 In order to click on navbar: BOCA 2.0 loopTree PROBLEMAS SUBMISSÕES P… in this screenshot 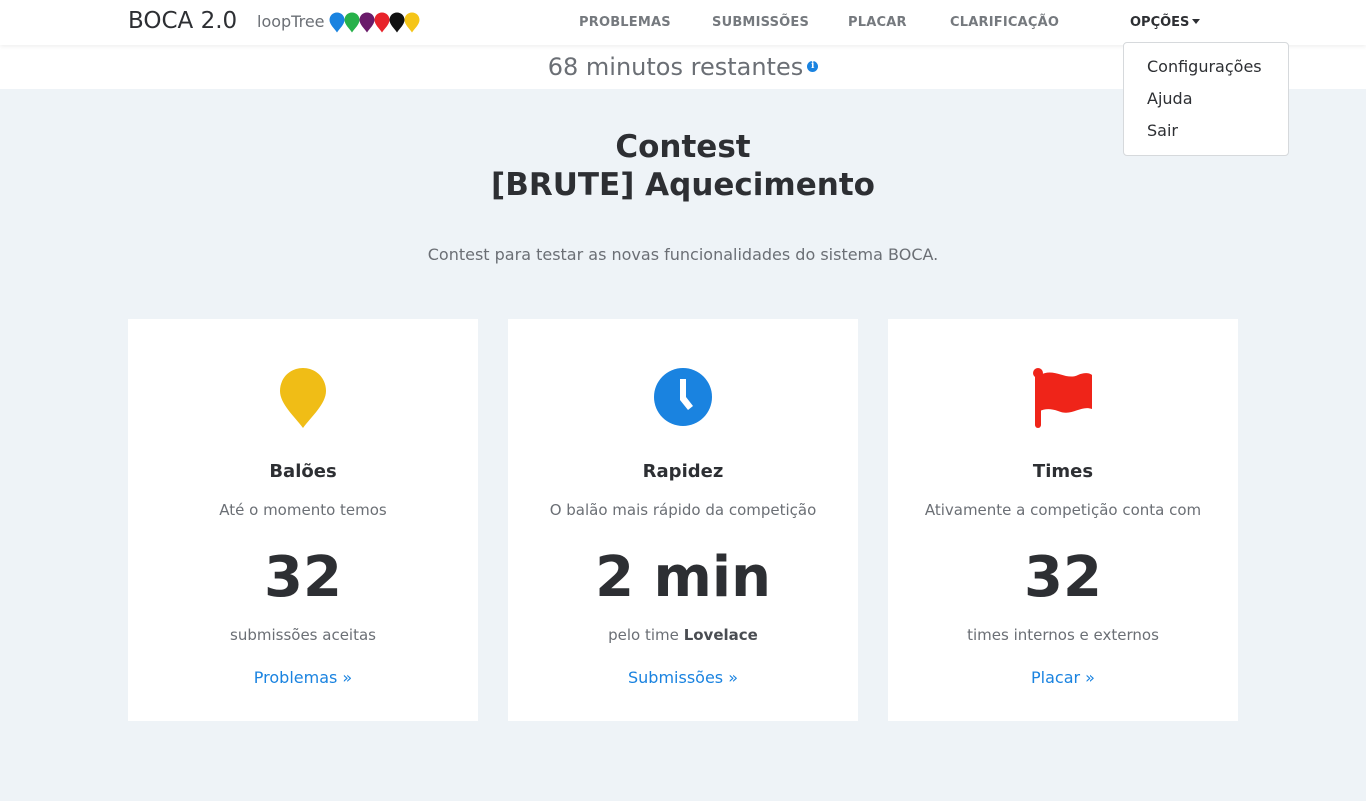, I will do `click(683, 22)`.